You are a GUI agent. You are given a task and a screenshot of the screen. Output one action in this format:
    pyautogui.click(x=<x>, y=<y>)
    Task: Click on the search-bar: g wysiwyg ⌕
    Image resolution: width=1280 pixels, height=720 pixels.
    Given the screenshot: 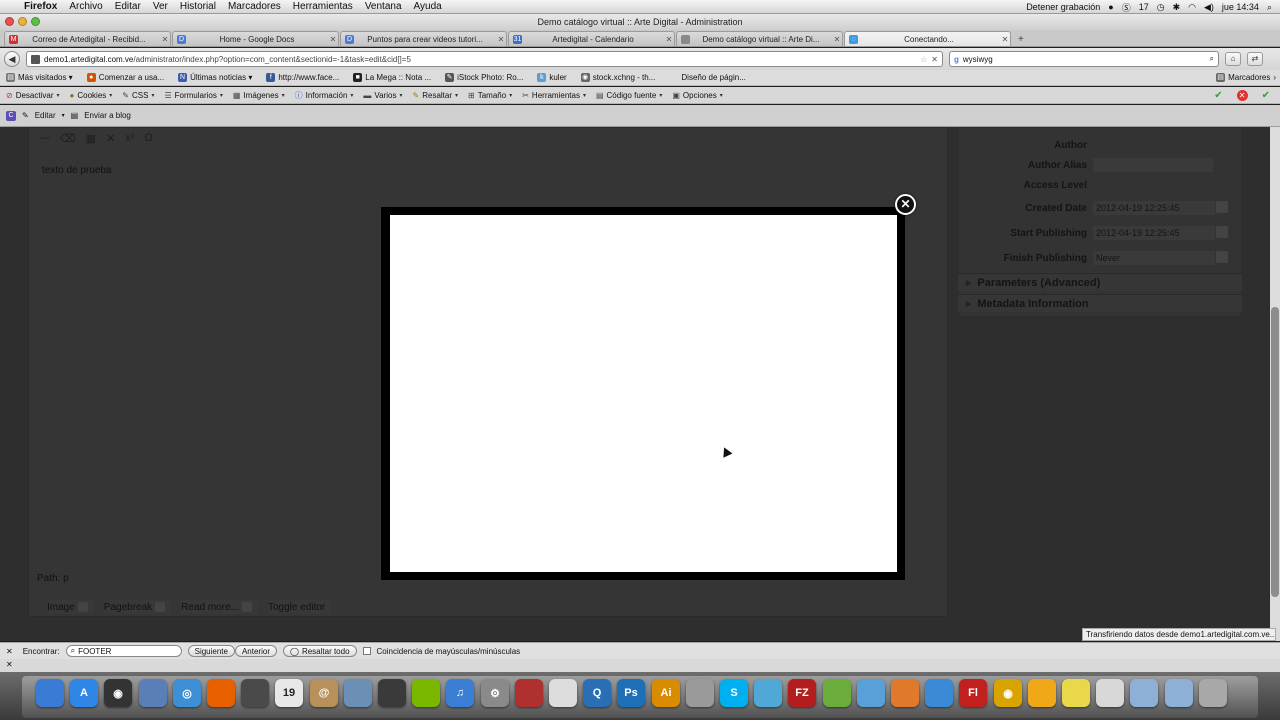 What is the action you would take?
    pyautogui.click(x=1084, y=59)
    